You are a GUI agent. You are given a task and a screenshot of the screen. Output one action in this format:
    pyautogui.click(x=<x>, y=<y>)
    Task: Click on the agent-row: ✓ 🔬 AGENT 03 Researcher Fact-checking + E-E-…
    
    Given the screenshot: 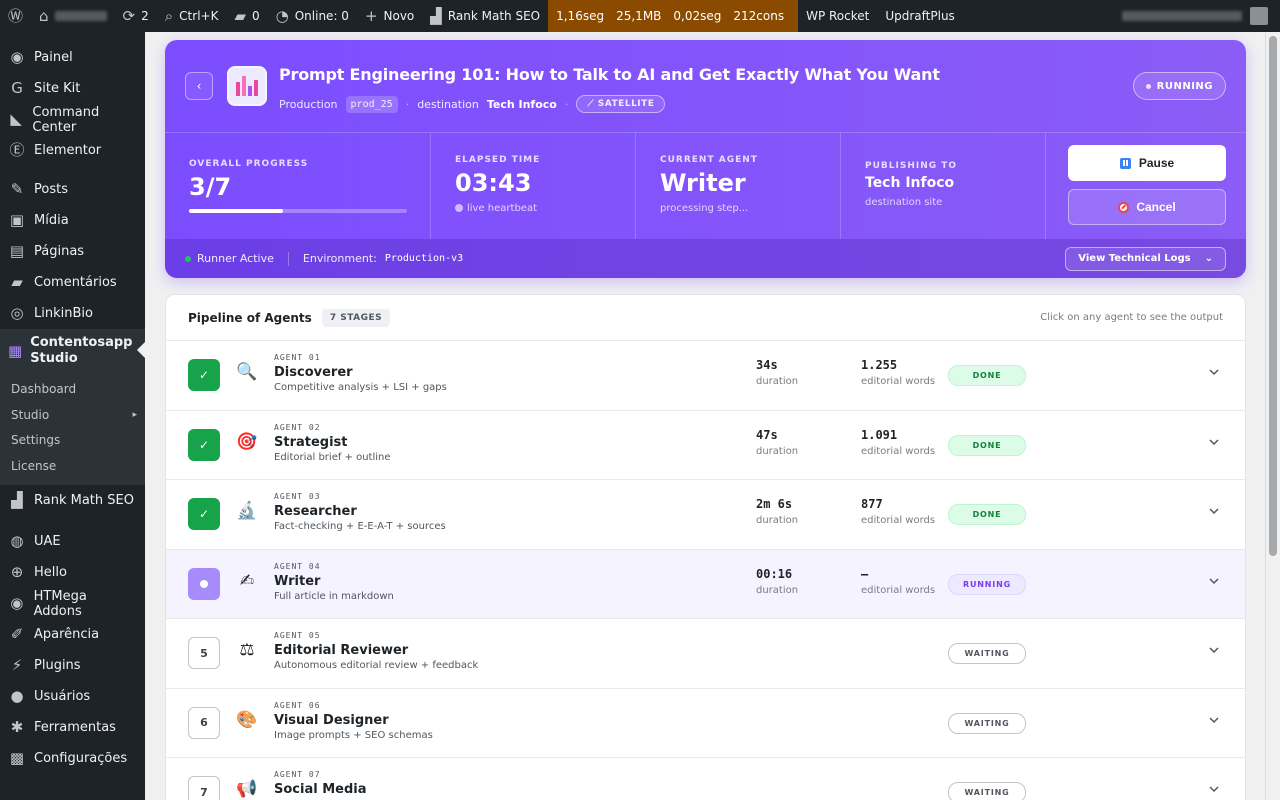 What is the action you would take?
    pyautogui.click(x=705, y=515)
    